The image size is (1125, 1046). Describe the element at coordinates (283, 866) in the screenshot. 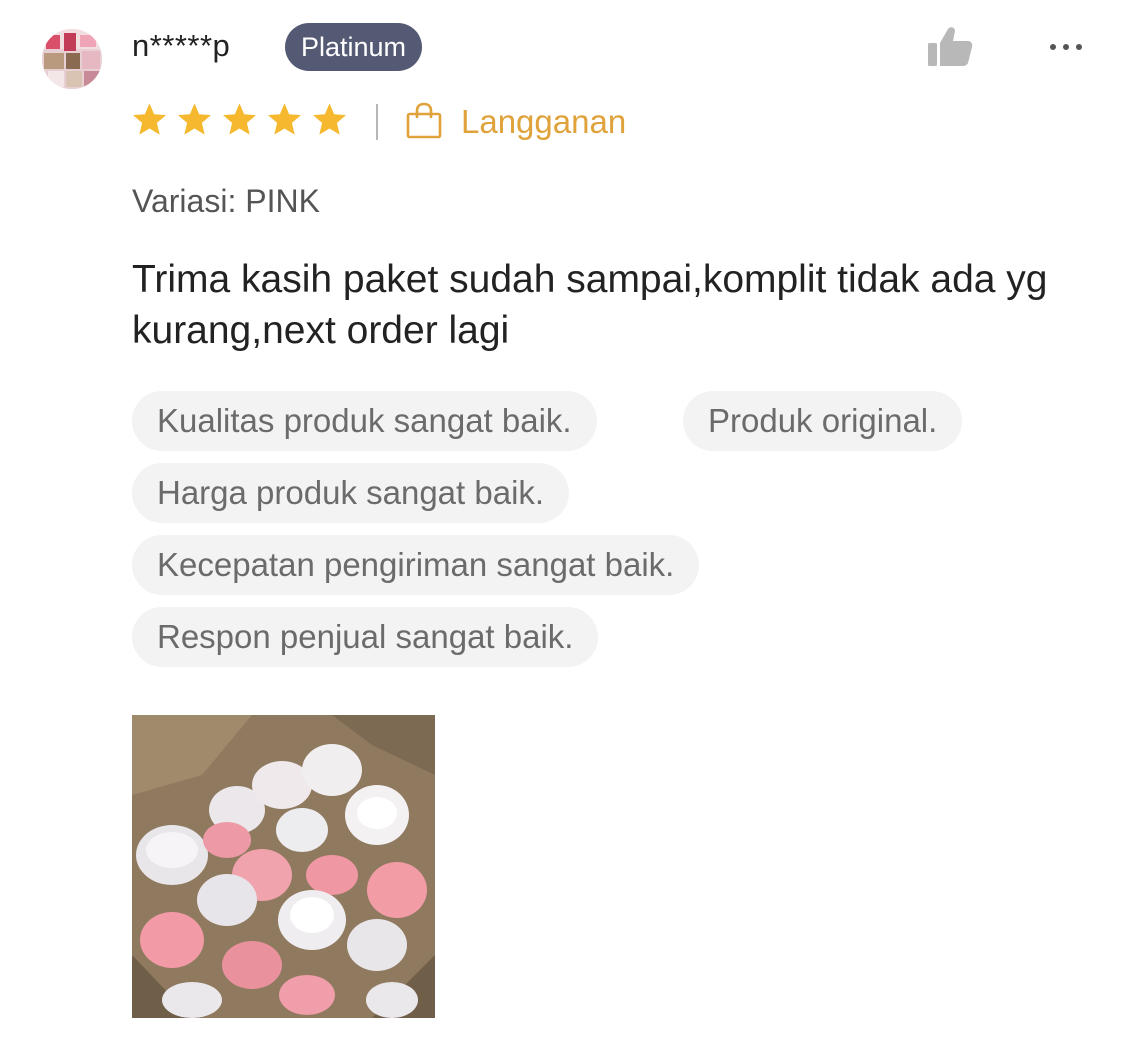

I see `review-photo` at that location.